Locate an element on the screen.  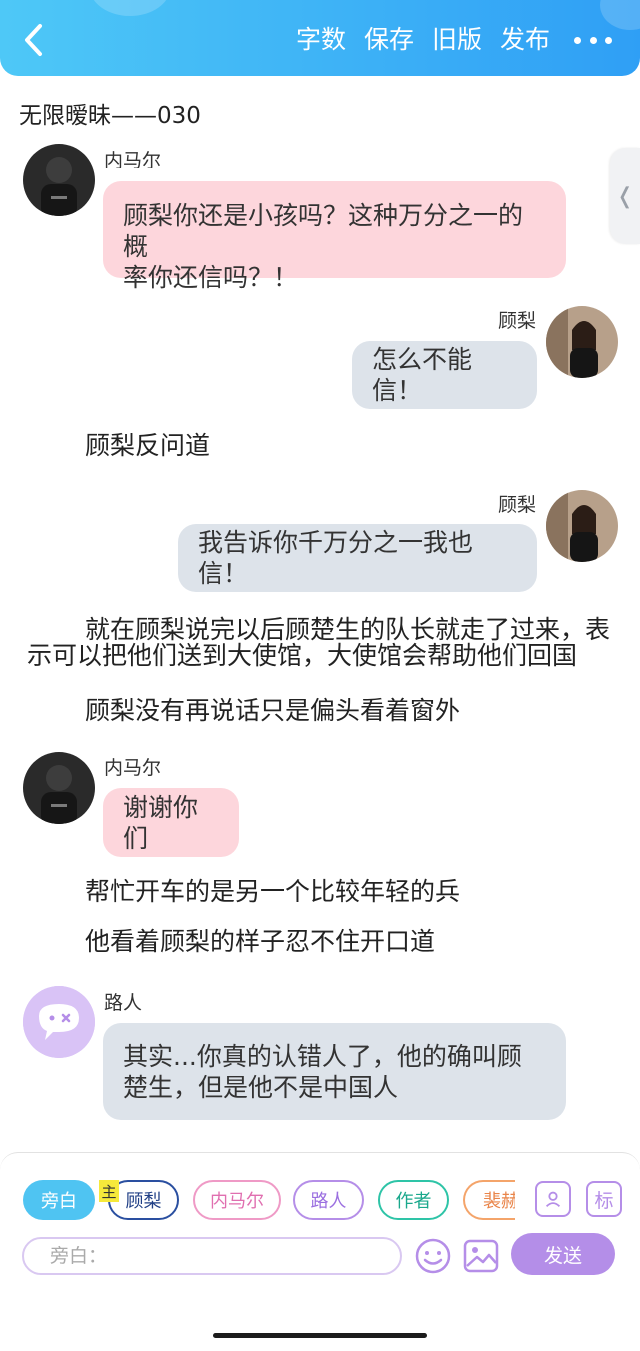
chevron-left-icon: ❬ is located at coordinates (625, 196).